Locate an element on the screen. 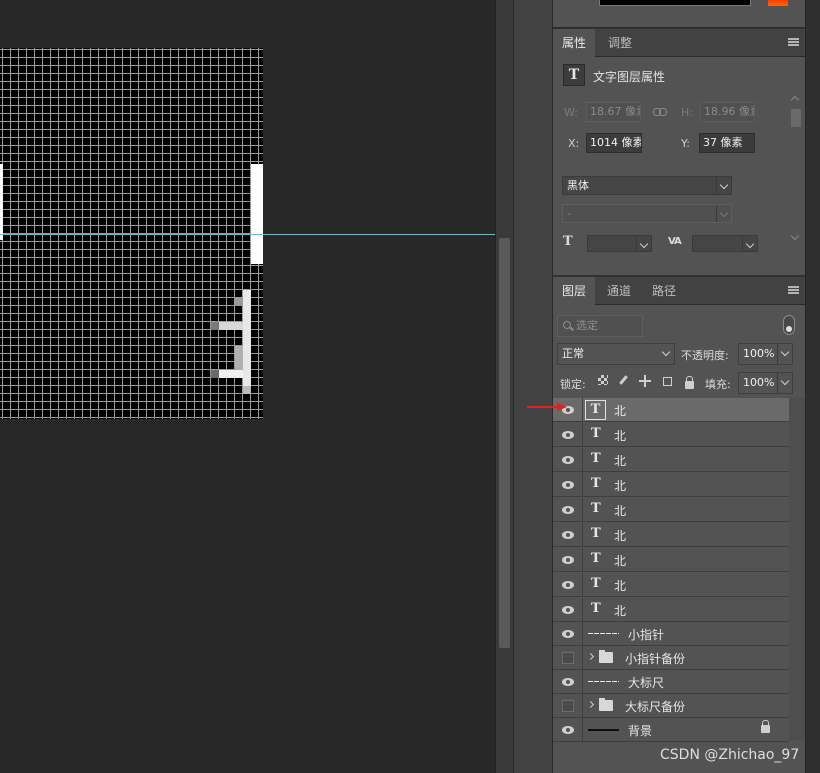 This screenshot has height=773, width=820. w-label: W: is located at coordinates (571, 112).